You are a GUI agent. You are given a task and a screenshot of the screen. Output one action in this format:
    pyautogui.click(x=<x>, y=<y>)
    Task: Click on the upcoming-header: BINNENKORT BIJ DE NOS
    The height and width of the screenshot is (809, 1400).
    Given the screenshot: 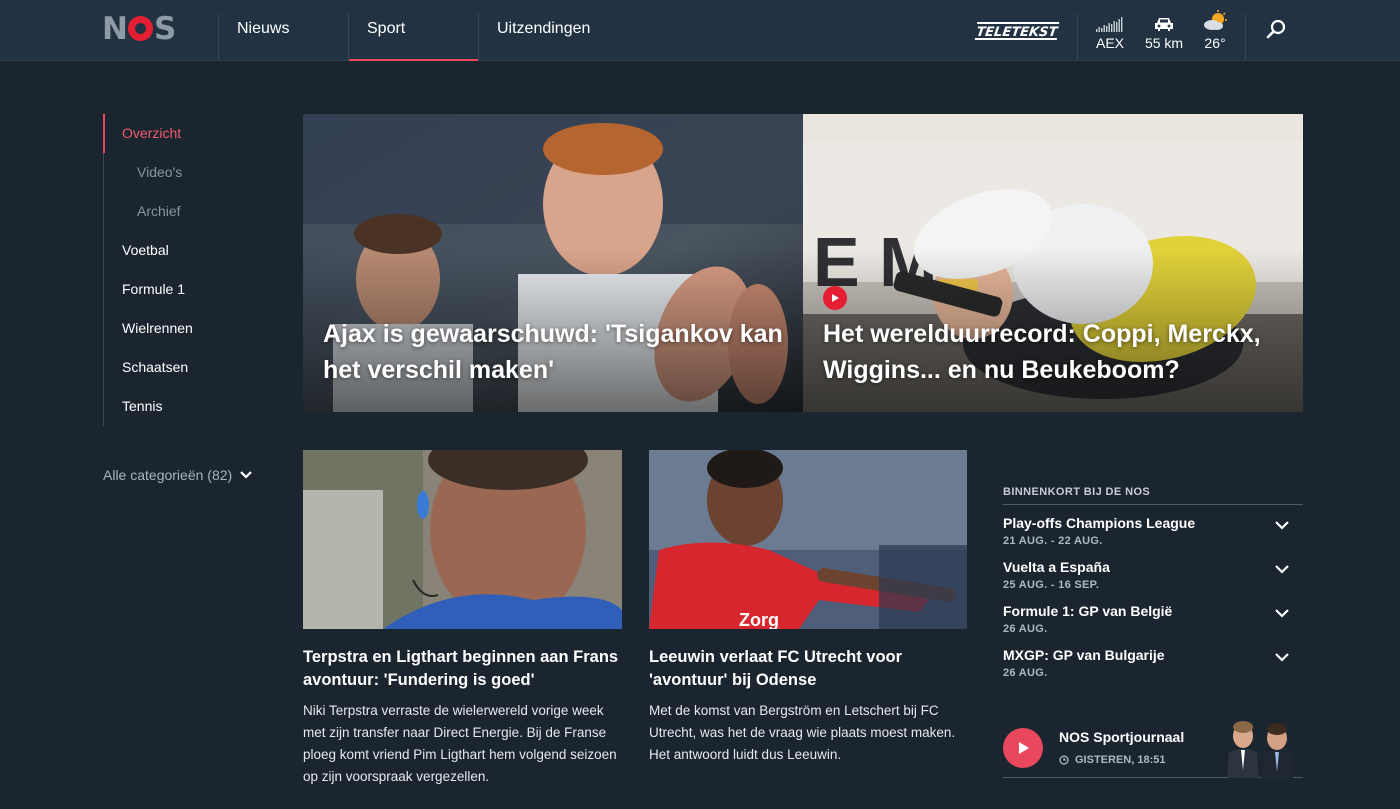 What is the action you would take?
    pyautogui.click(x=1153, y=495)
    